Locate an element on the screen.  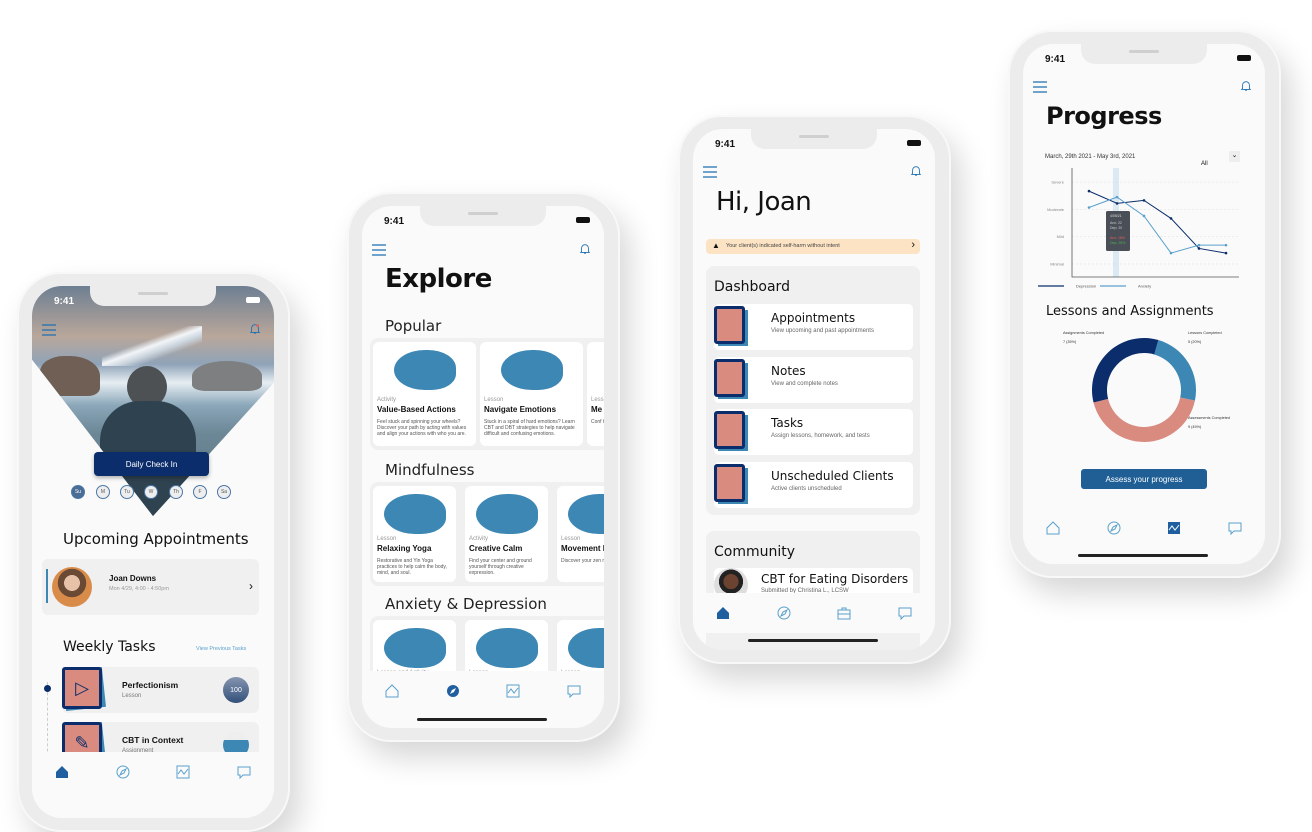
day-button: W is located at coordinates (151, 492).